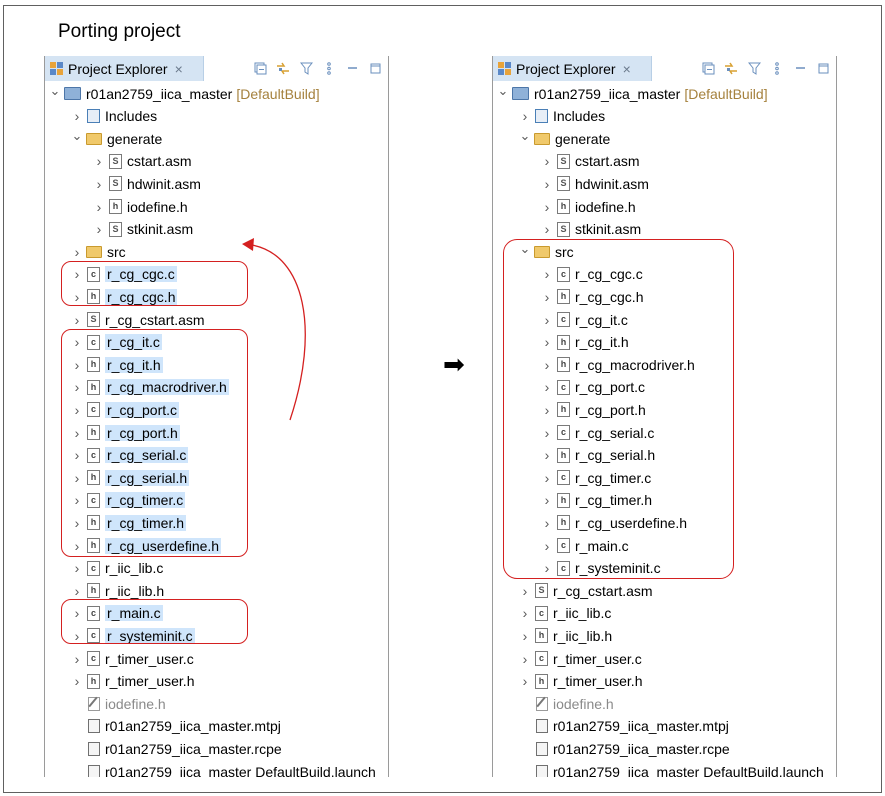  What do you see at coordinates (583, 635) in the screenshot?
I see `tree-item-label: r_iic_lib.h` at bounding box center [583, 635].